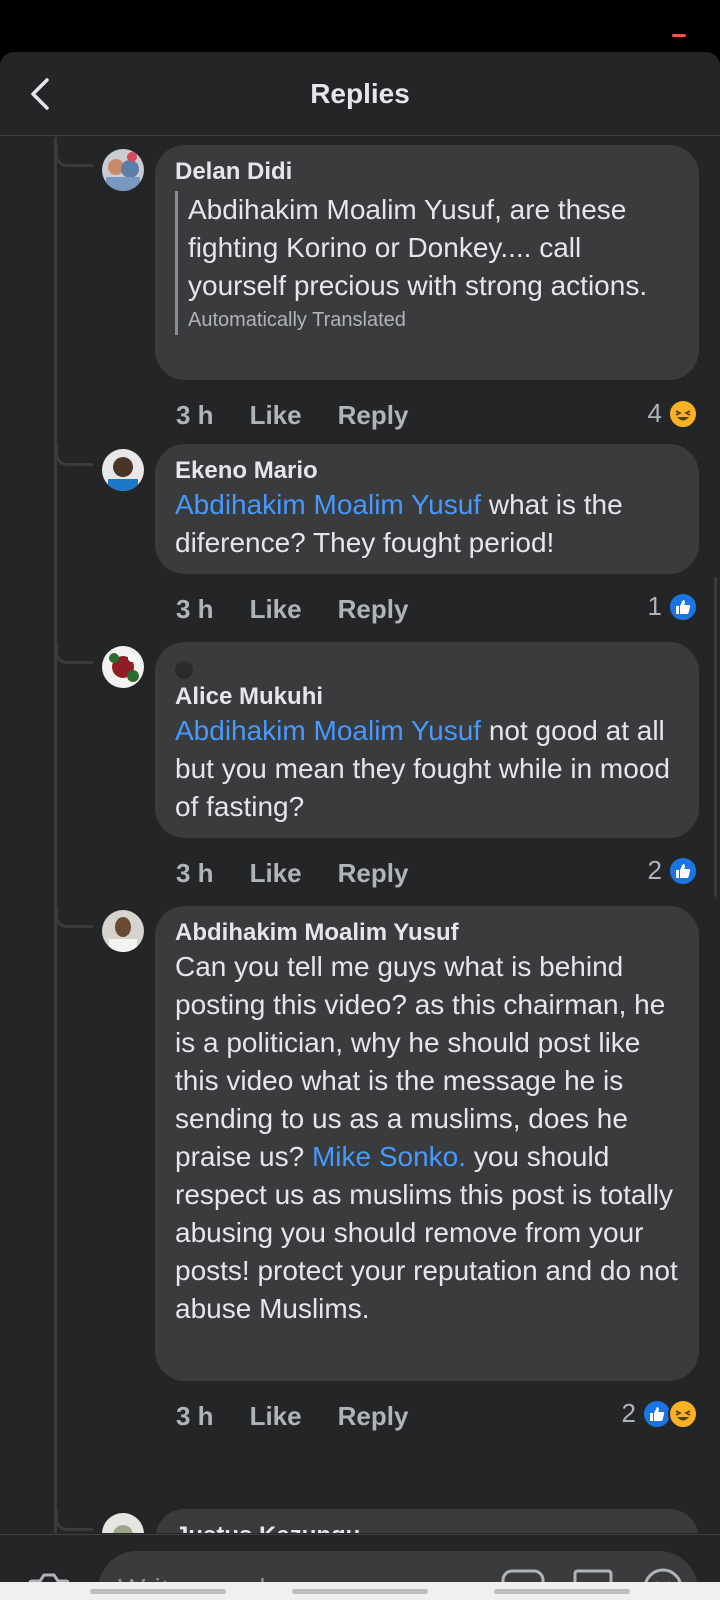 This screenshot has height=1600, width=720. Describe the element at coordinates (158, 1591) in the screenshot. I see `nav-recents-handle` at that location.